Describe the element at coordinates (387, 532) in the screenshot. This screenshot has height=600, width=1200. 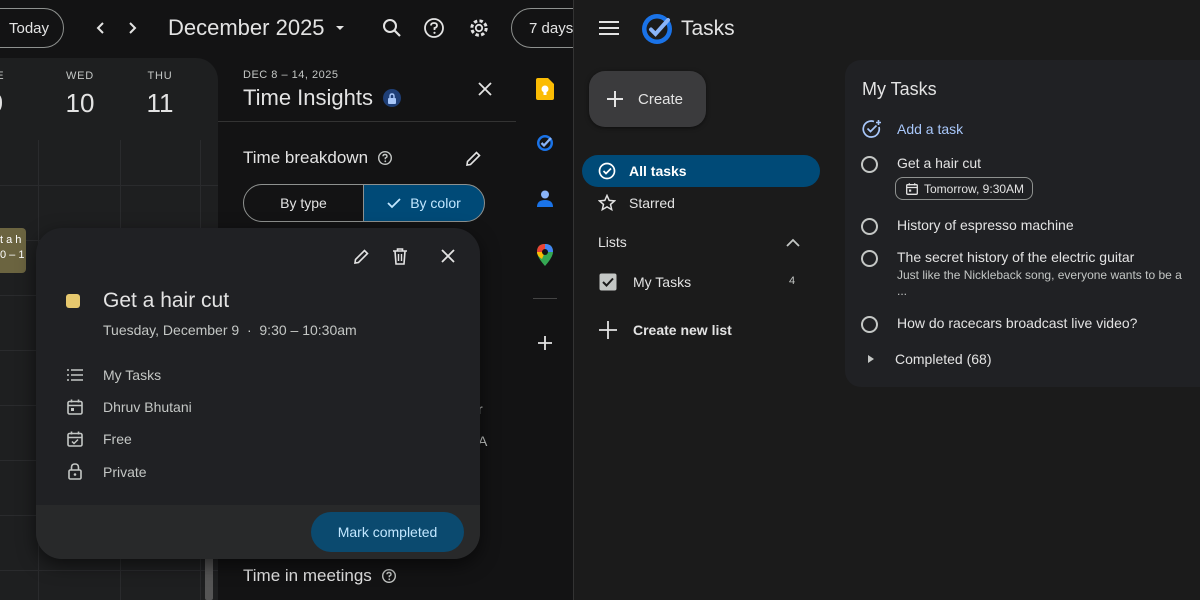
I see `mark-completed-button: Mark completed` at that location.